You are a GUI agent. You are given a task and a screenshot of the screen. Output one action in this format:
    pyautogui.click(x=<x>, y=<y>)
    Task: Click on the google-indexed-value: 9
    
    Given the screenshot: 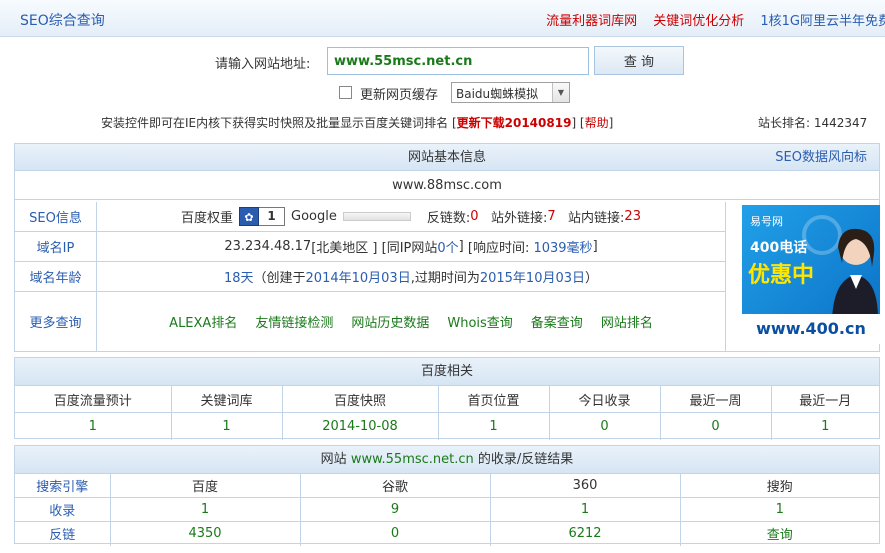 What is the action you would take?
    pyautogui.click(x=395, y=509)
    